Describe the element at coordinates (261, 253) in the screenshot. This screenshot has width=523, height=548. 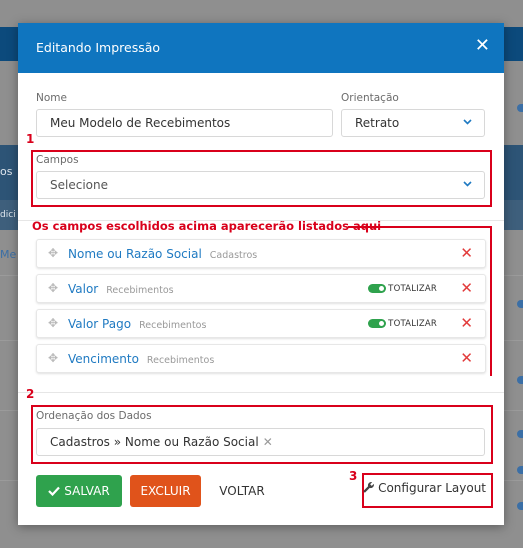
I see `list-item: ✥ Nome ou Razão Social Cadastros ✕` at that location.